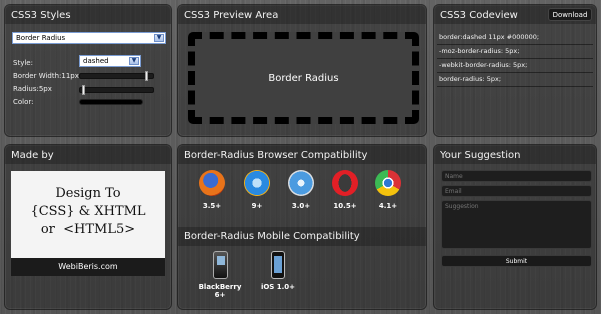 This screenshot has height=314, width=601. Describe the element at coordinates (84, 90) in the screenshot. I see `radius-slider-handle` at that location.